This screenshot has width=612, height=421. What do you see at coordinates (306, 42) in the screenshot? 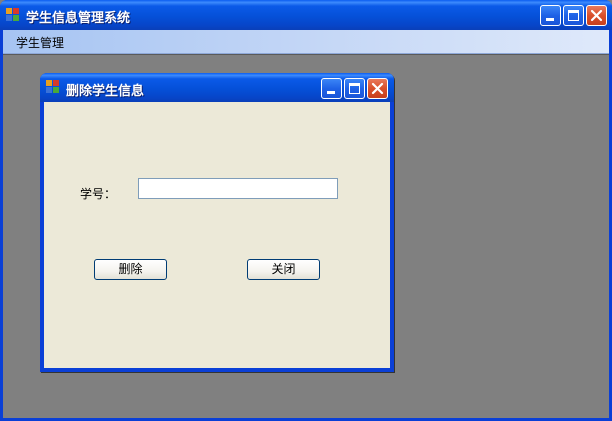
I see `menu-bar: 学生管理` at bounding box center [306, 42].